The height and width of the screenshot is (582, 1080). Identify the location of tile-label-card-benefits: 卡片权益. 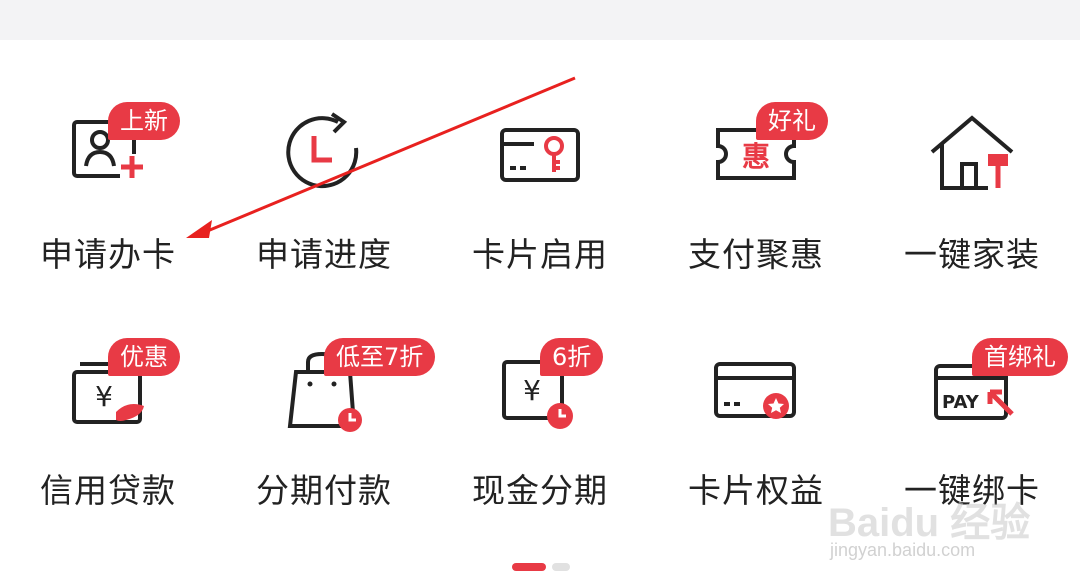
(756, 490).